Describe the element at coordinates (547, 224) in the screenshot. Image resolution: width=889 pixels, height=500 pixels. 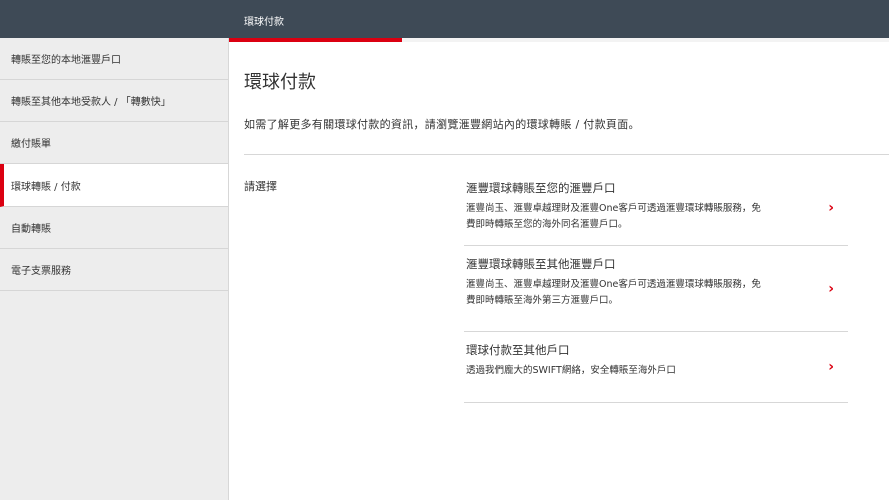
I see `option-description-line: 費即時轉賬至您的海外同名滙豐戶口。` at that location.